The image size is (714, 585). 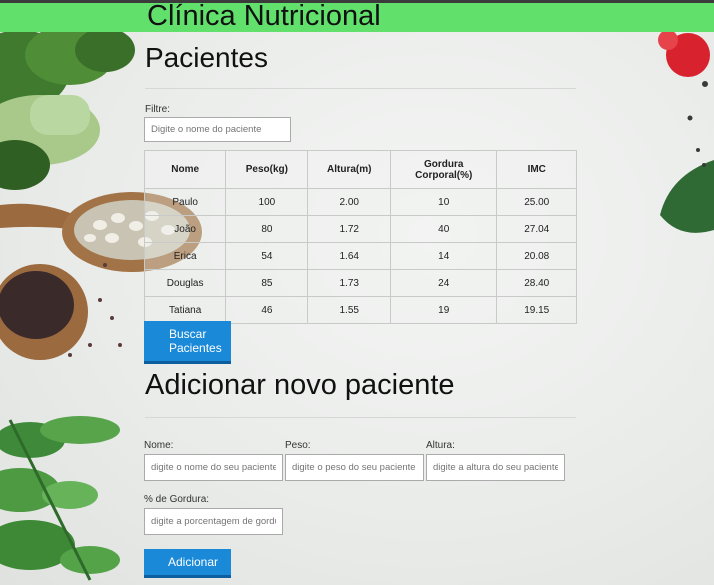 I want to click on header-bar: Clínica Nutricional, so click(x=357, y=16).